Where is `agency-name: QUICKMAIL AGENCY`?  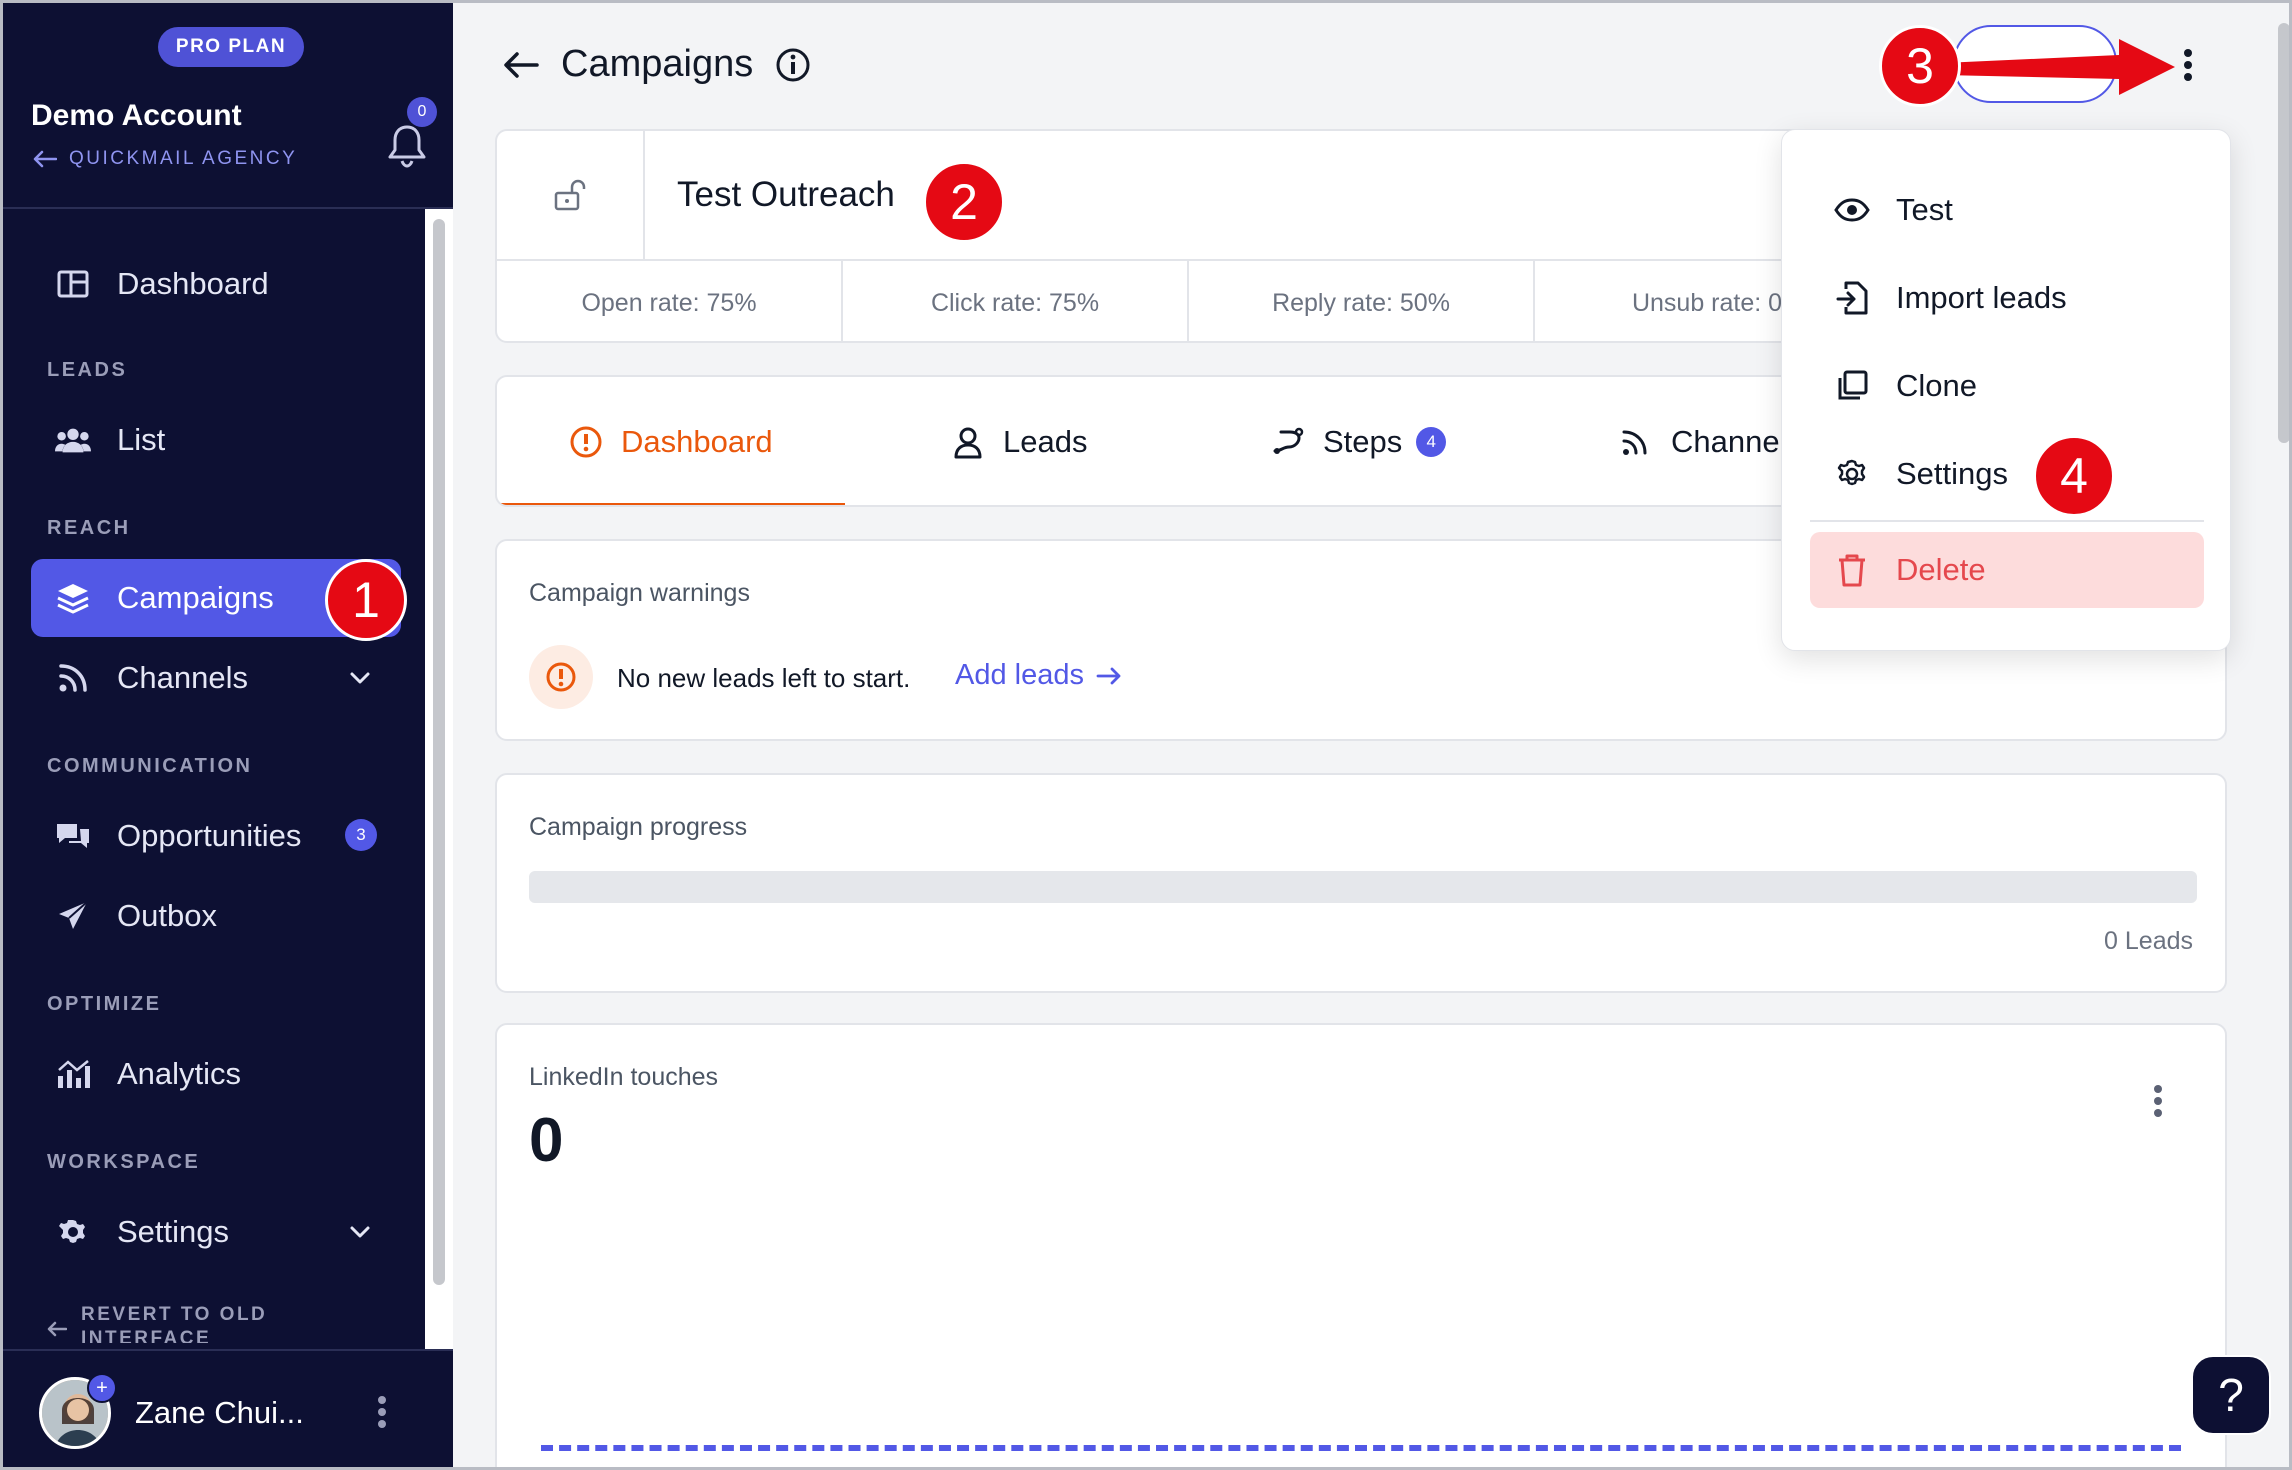 agency-name: QUICKMAIL AGENCY is located at coordinates (183, 158).